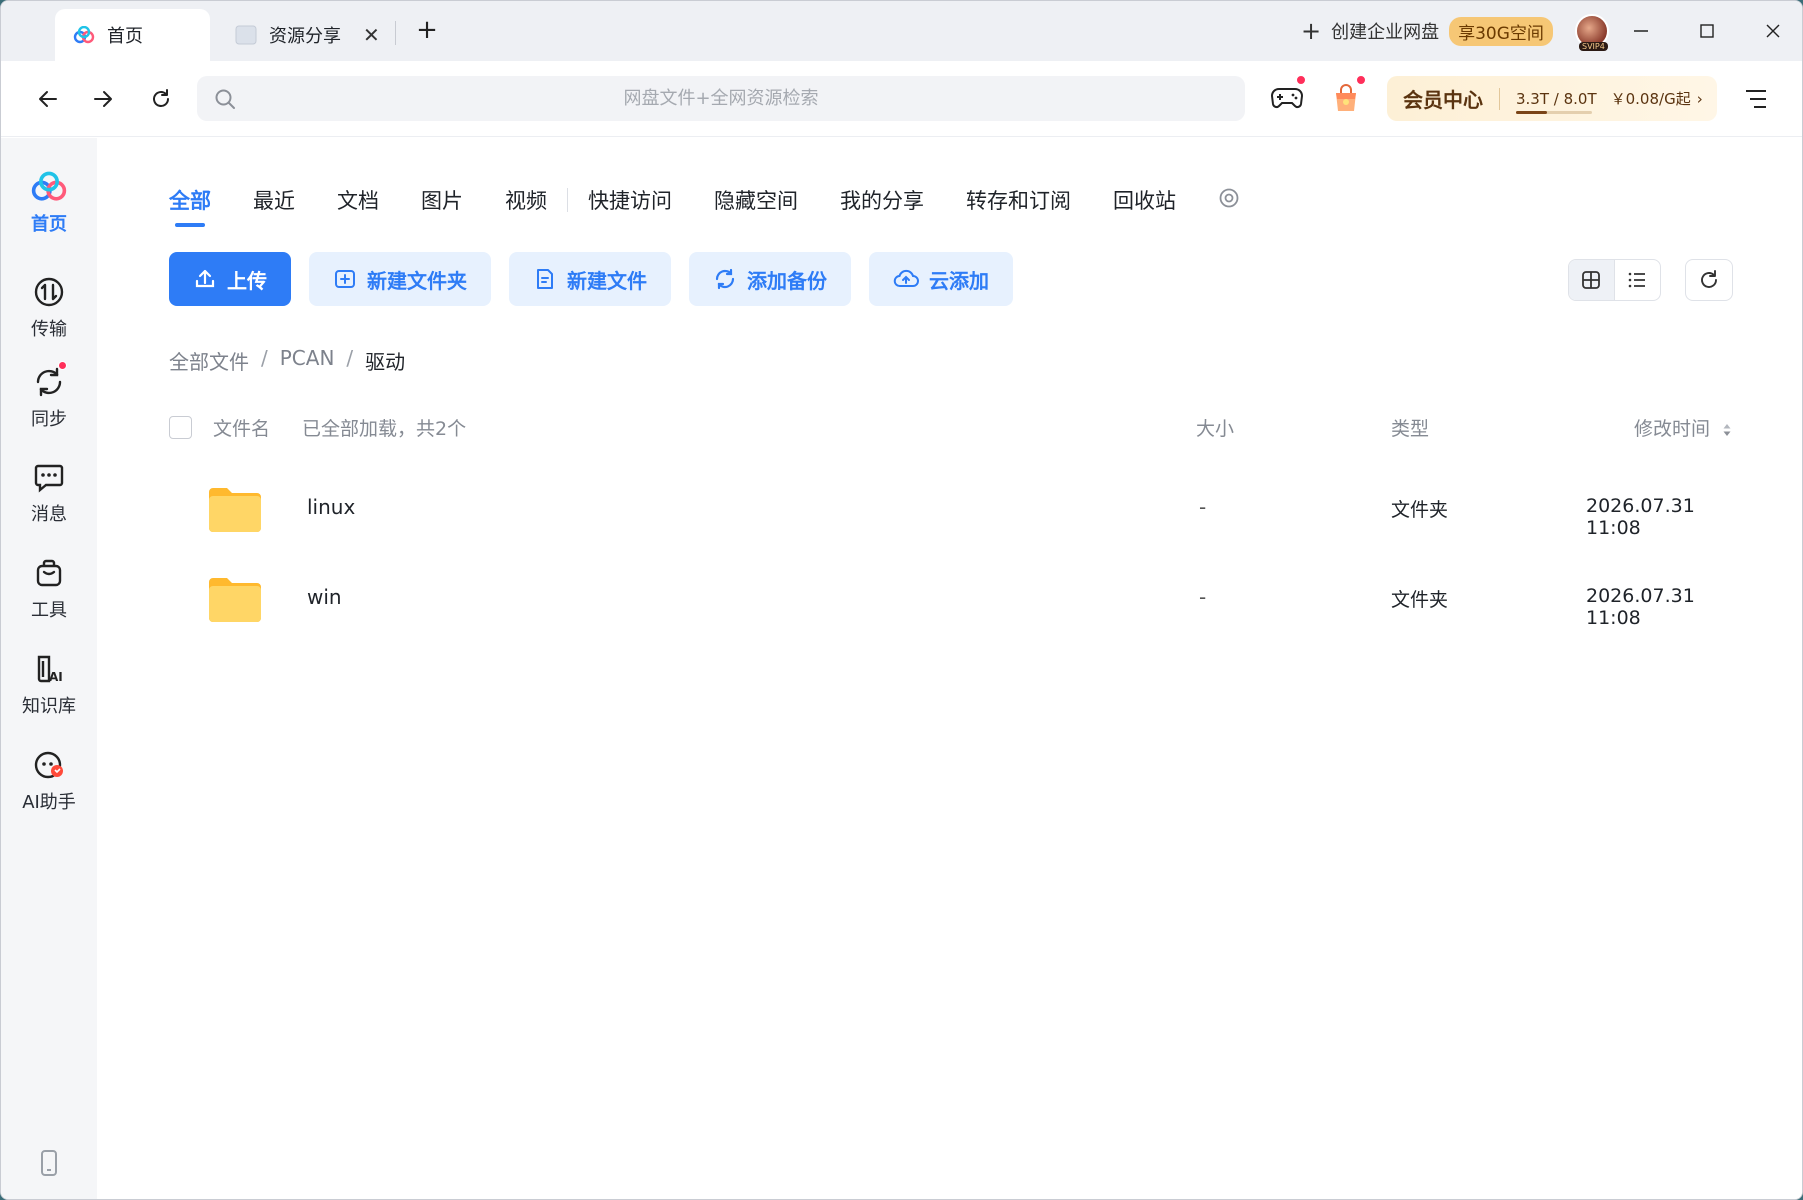 Image resolution: width=1803 pixels, height=1200 pixels. Describe the element at coordinates (1427, 31) in the screenshot. I see `create-enterprise-button: + 创建企业网盘 享30G空间` at that location.